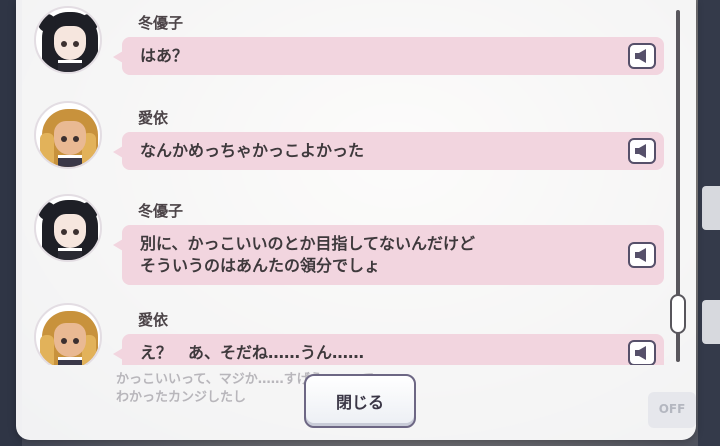  What do you see at coordinates (388, 56) in the screenshot?
I see `message-bubble: はあ？` at bounding box center [388, 56].